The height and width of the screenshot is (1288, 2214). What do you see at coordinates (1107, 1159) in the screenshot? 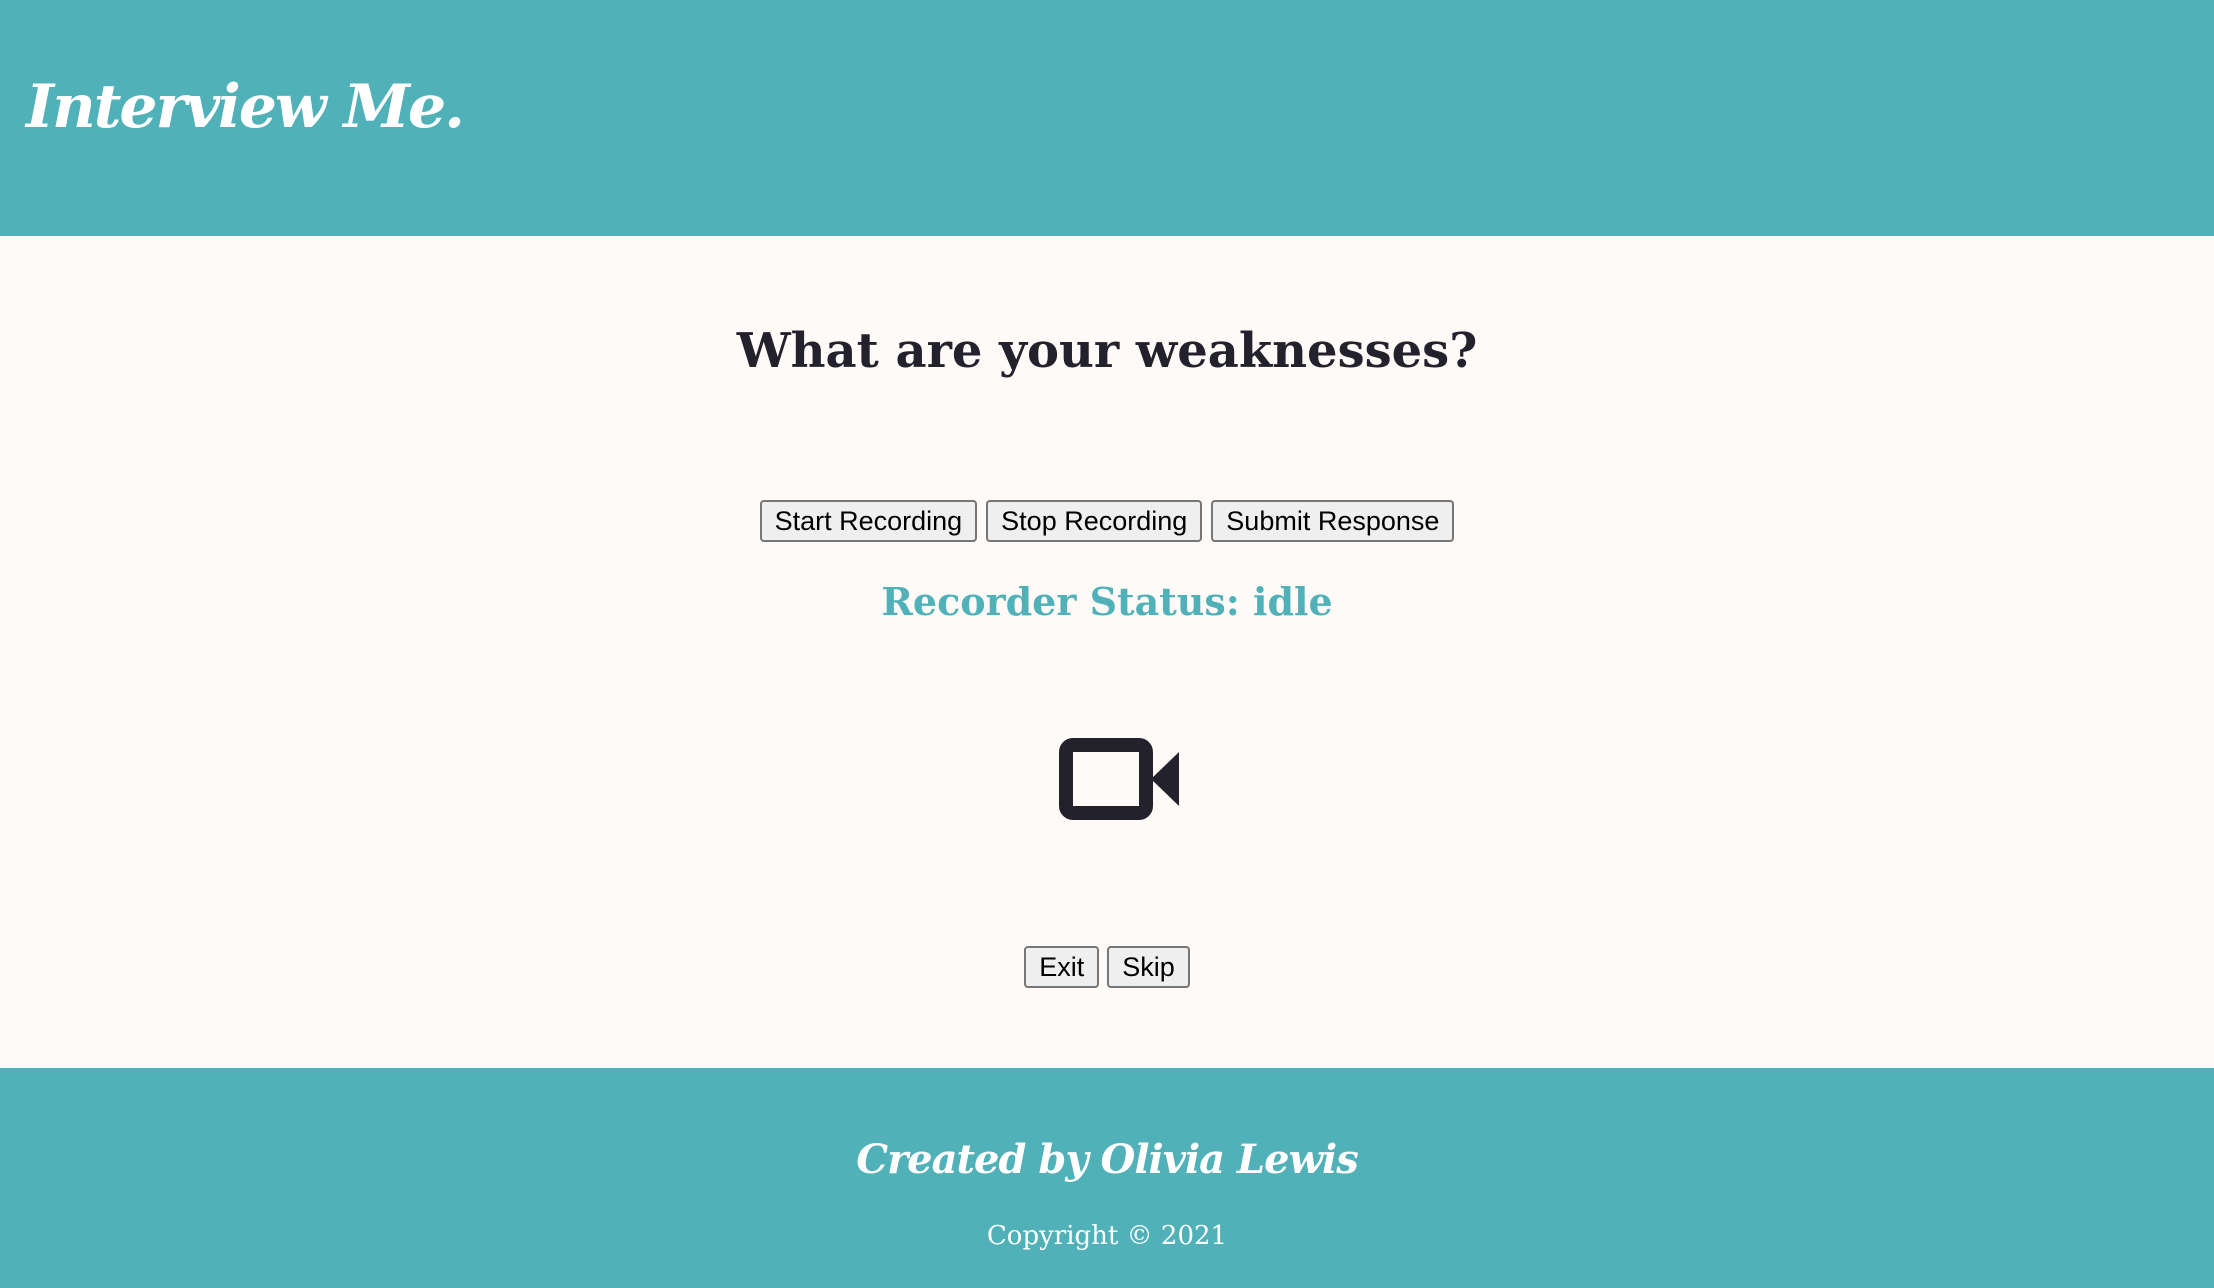
I see `footer-credit: Created by Olivia Lewis` at bounding box center [1107, 1159].